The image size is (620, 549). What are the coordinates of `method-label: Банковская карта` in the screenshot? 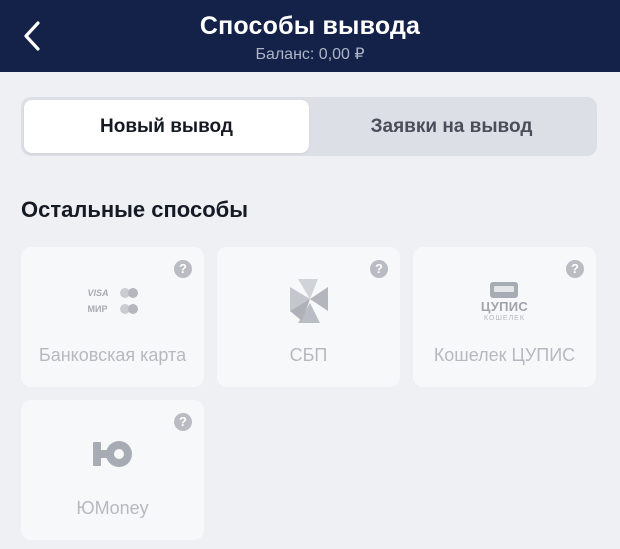 It's located at (112, 355).